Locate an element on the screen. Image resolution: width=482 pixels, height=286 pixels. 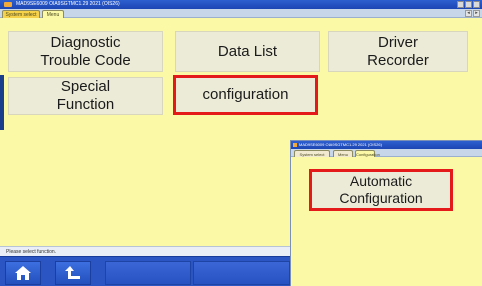
status-text: Please select function. is located at coordinates (31, 252).